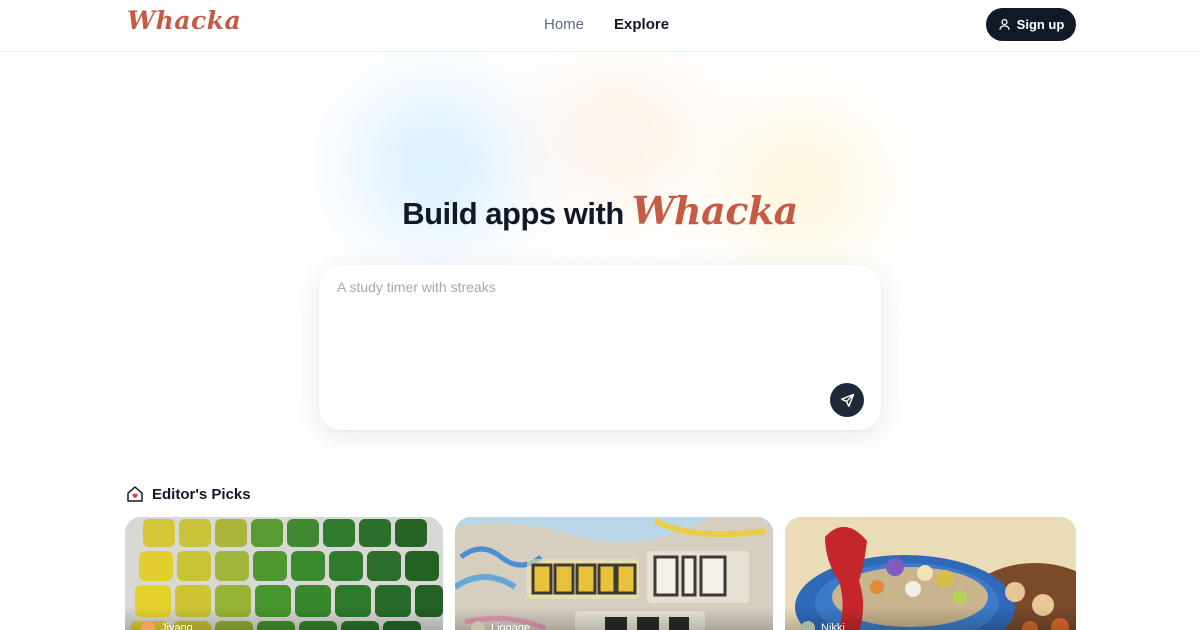 The height and width of the screenshot is (630, 1200). I want to click on hero-title-brand: Whacka, so click(715, 210).